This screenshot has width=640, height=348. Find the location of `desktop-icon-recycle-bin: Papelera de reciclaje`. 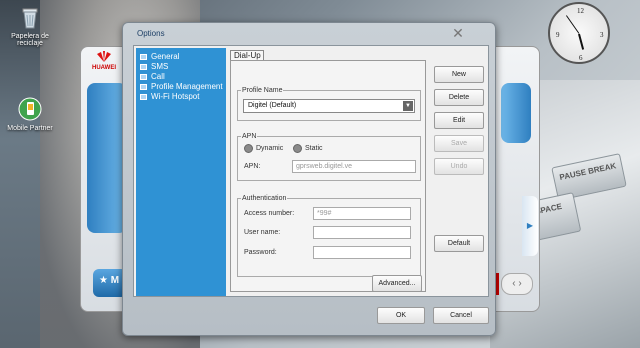

desktop-icon-recycle-bin: Papelera de reciclaje is located at coordinates (30, 25).